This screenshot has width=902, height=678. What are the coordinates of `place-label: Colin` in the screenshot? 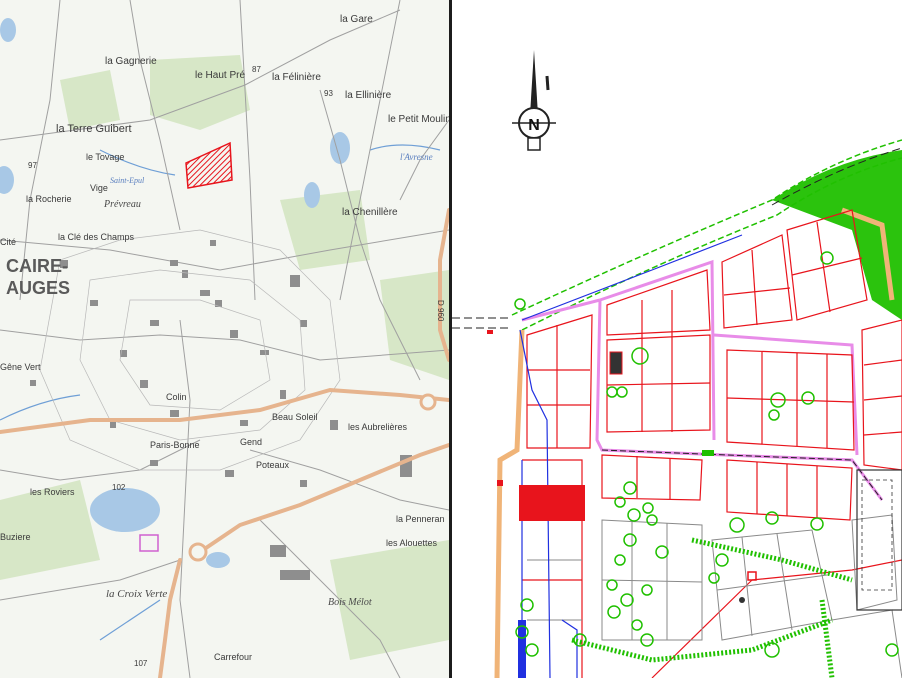 It's located at (176, 397).